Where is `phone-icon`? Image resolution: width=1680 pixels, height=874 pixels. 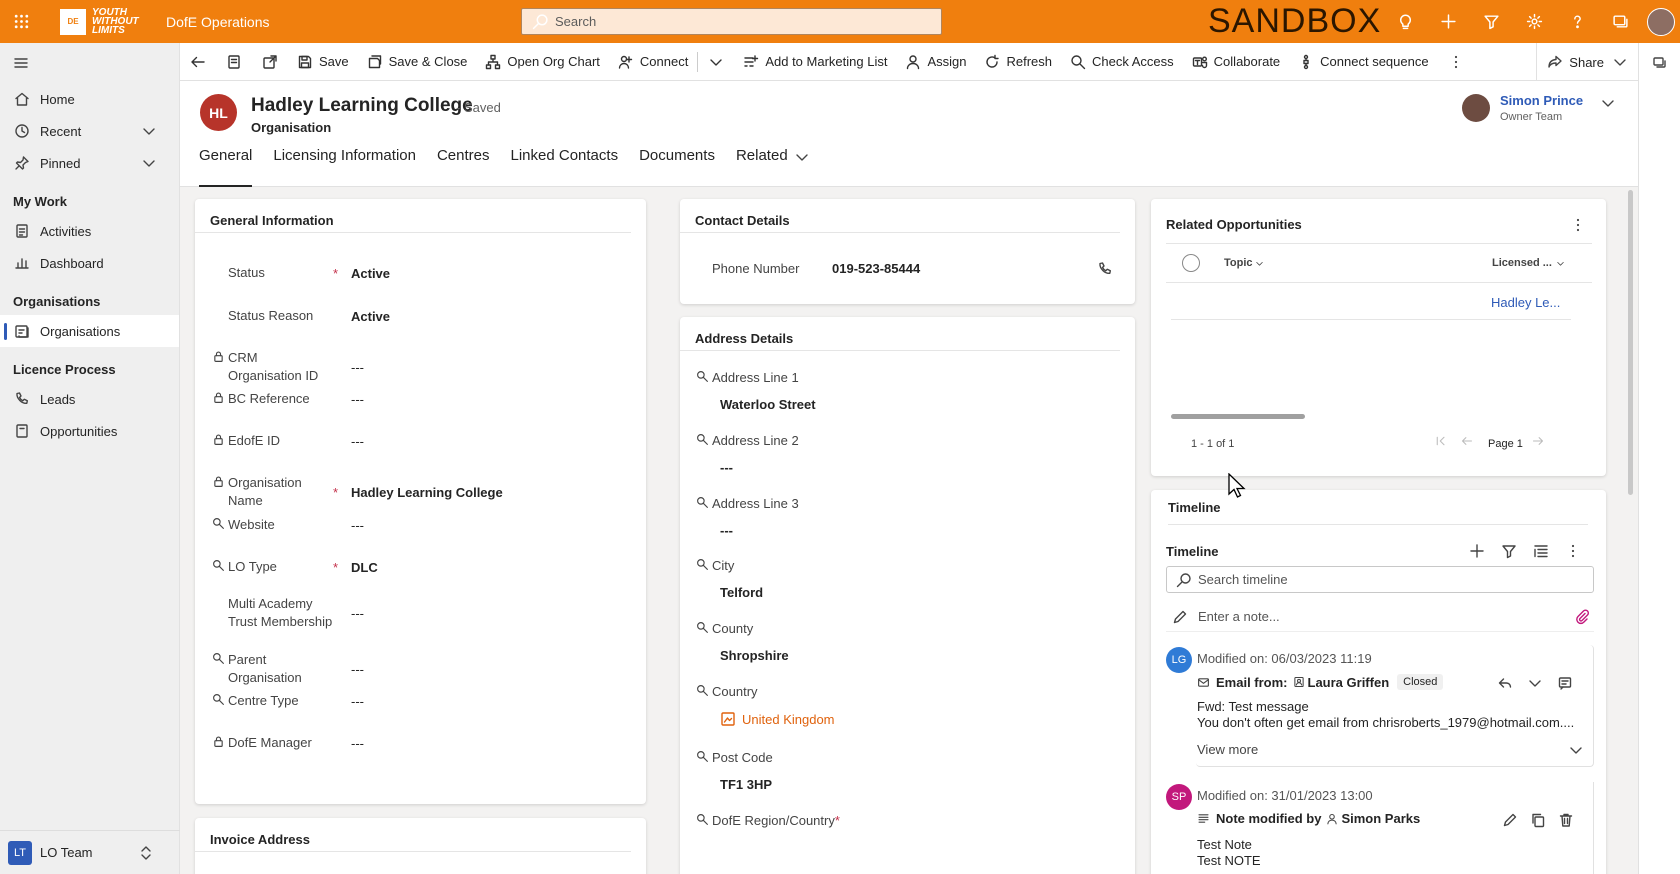
phone-icon is located at coordinates (1105, 269).